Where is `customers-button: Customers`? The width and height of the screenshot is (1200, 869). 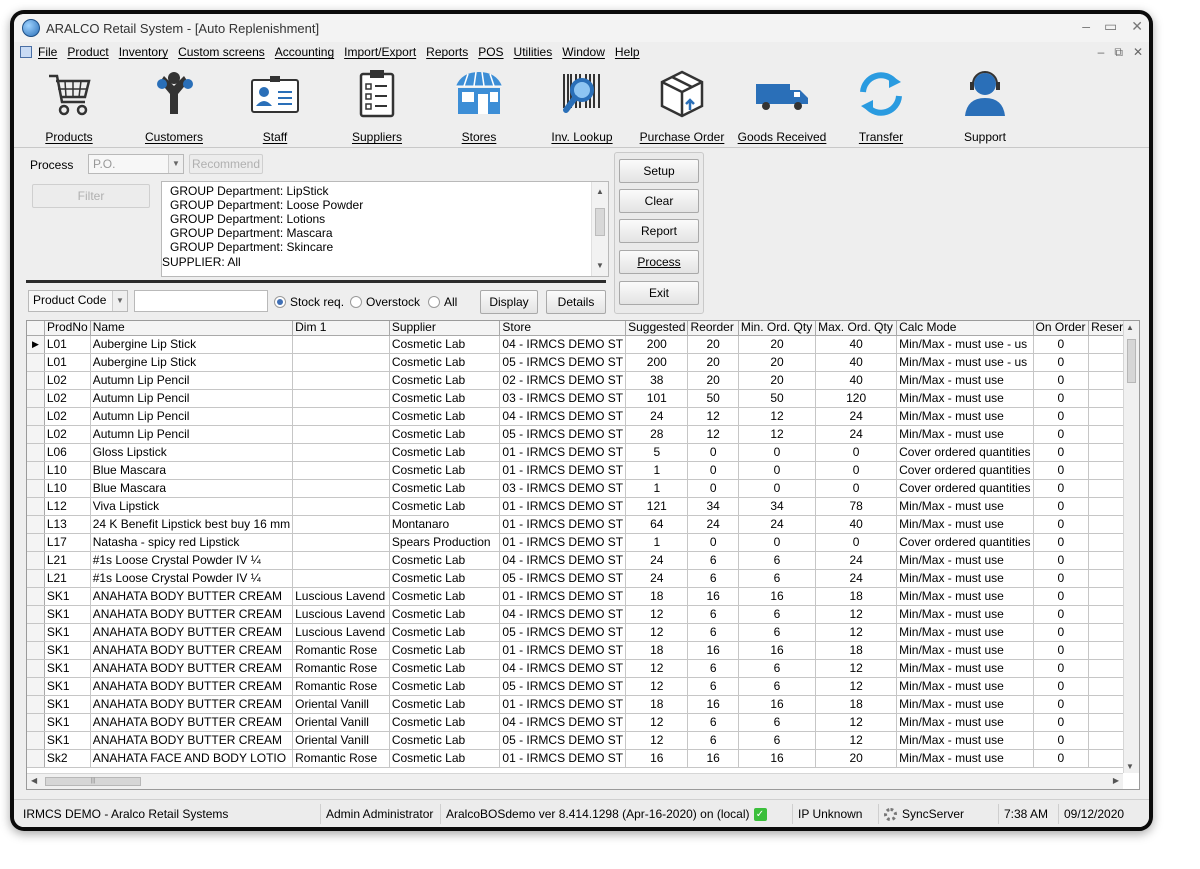
customers-button: Customers is located at coordinates (174, 105).